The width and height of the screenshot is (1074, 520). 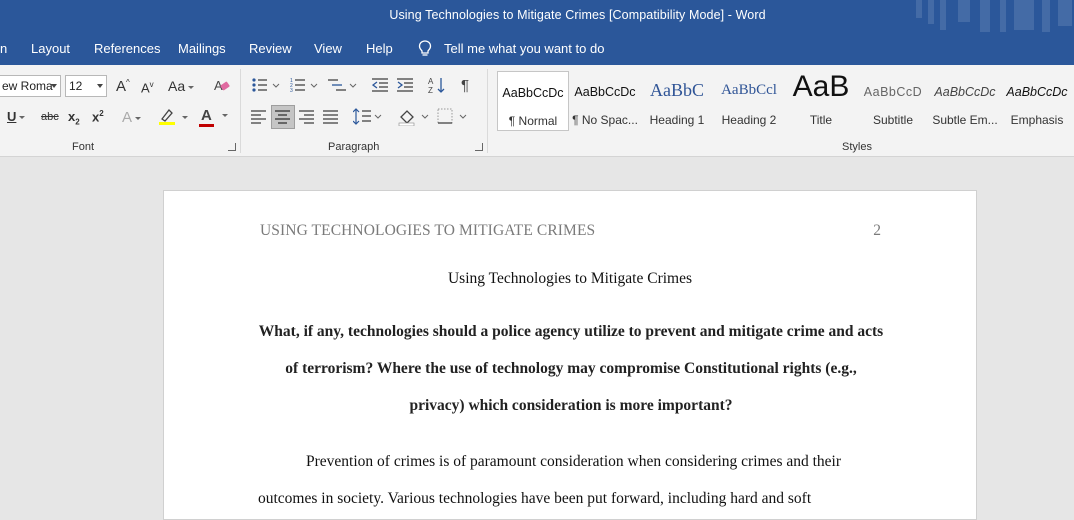 I want to click on style-name: Heading 1, so click(x=677, y=120).